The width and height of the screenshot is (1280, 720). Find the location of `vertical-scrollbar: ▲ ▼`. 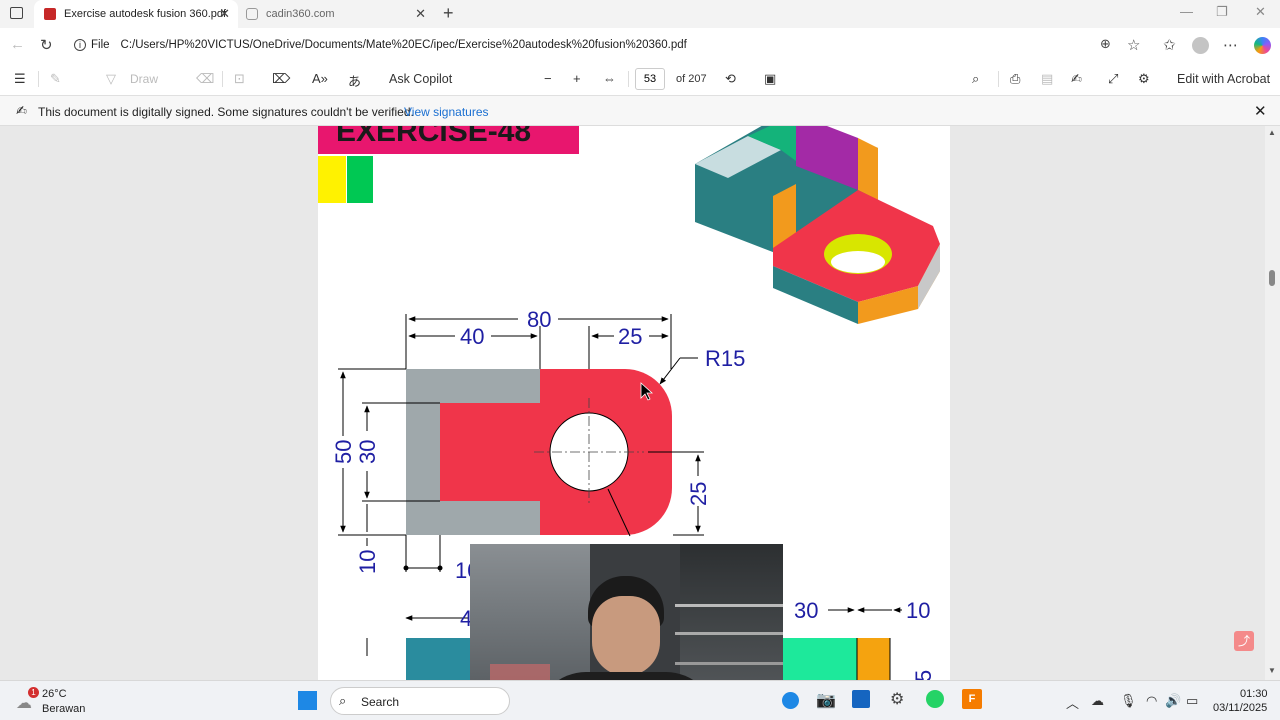

vertical-scrollbar: ▲ ▼ is located at coordinates (1272, 403).